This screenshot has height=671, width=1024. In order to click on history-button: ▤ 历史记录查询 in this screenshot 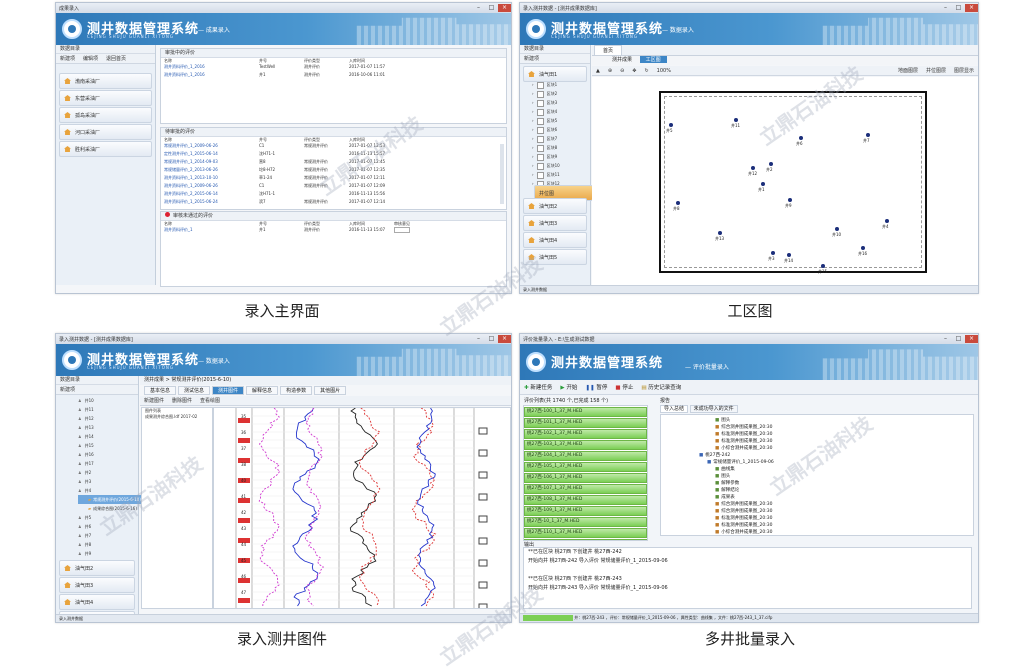, I will do `click(661, 387)`.